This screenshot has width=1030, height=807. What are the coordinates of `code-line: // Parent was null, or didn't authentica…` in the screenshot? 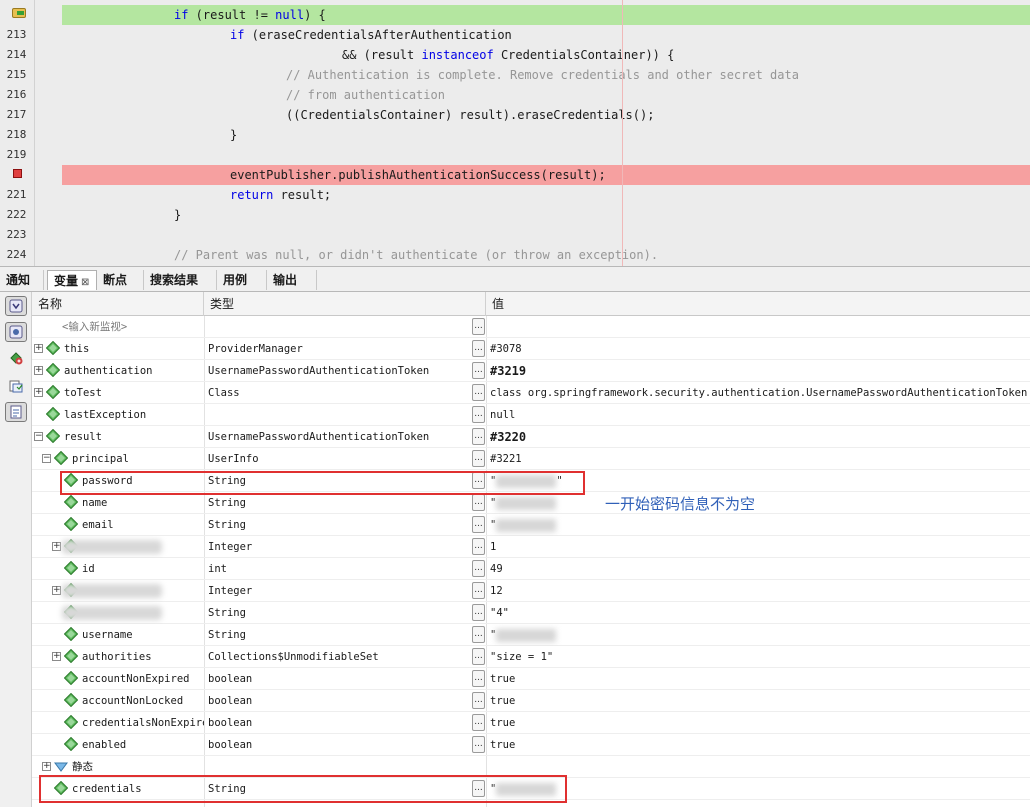 It's located at (416, 255).